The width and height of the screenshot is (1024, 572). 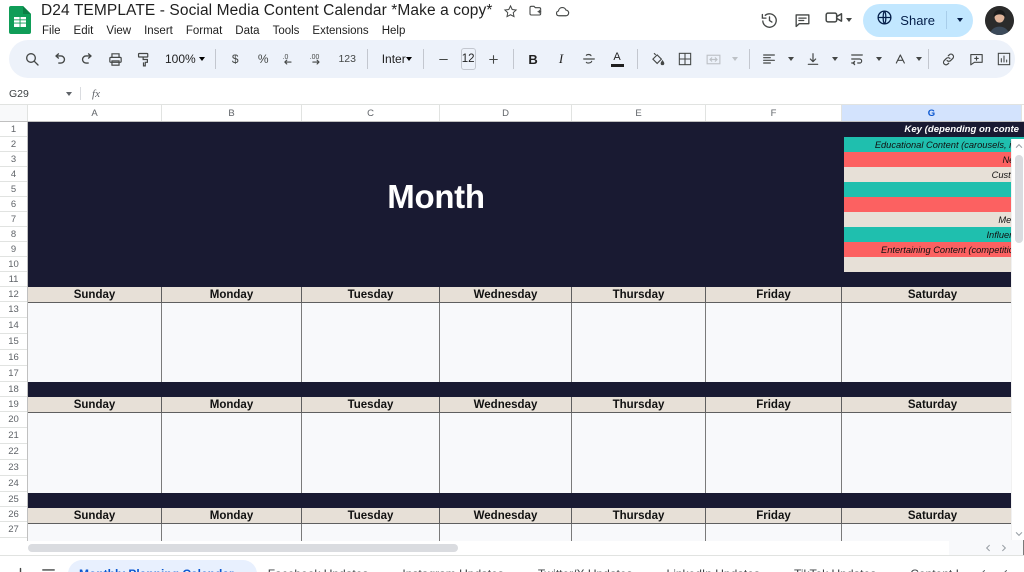 I want to click on row-header-2: 2, so click(x=13, y=144).